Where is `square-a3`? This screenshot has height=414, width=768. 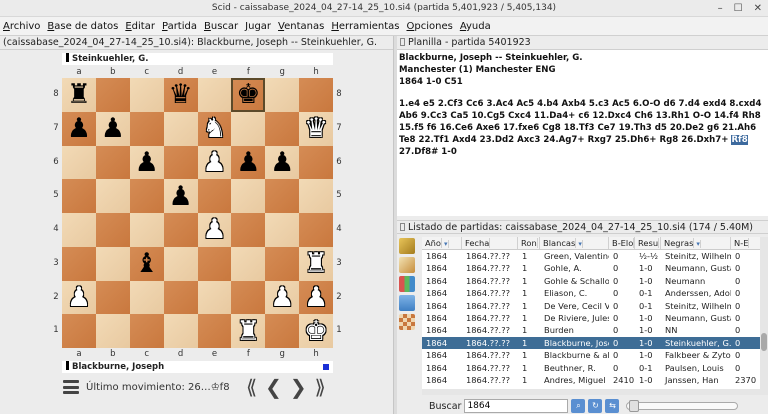 square-a3 is located at coordinates (79, 263).